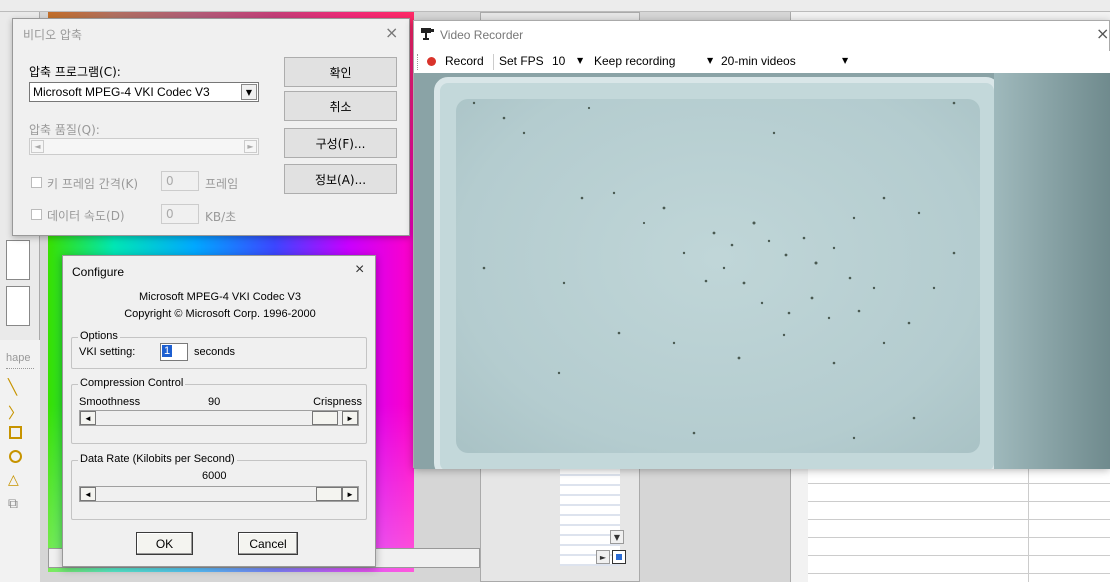 Image resolution: width=1110 pixels, height=582 pixels. Describe the element at coordinates (340, 72) in the screenshot. I see `compress-ok-button: 확인` at that location.